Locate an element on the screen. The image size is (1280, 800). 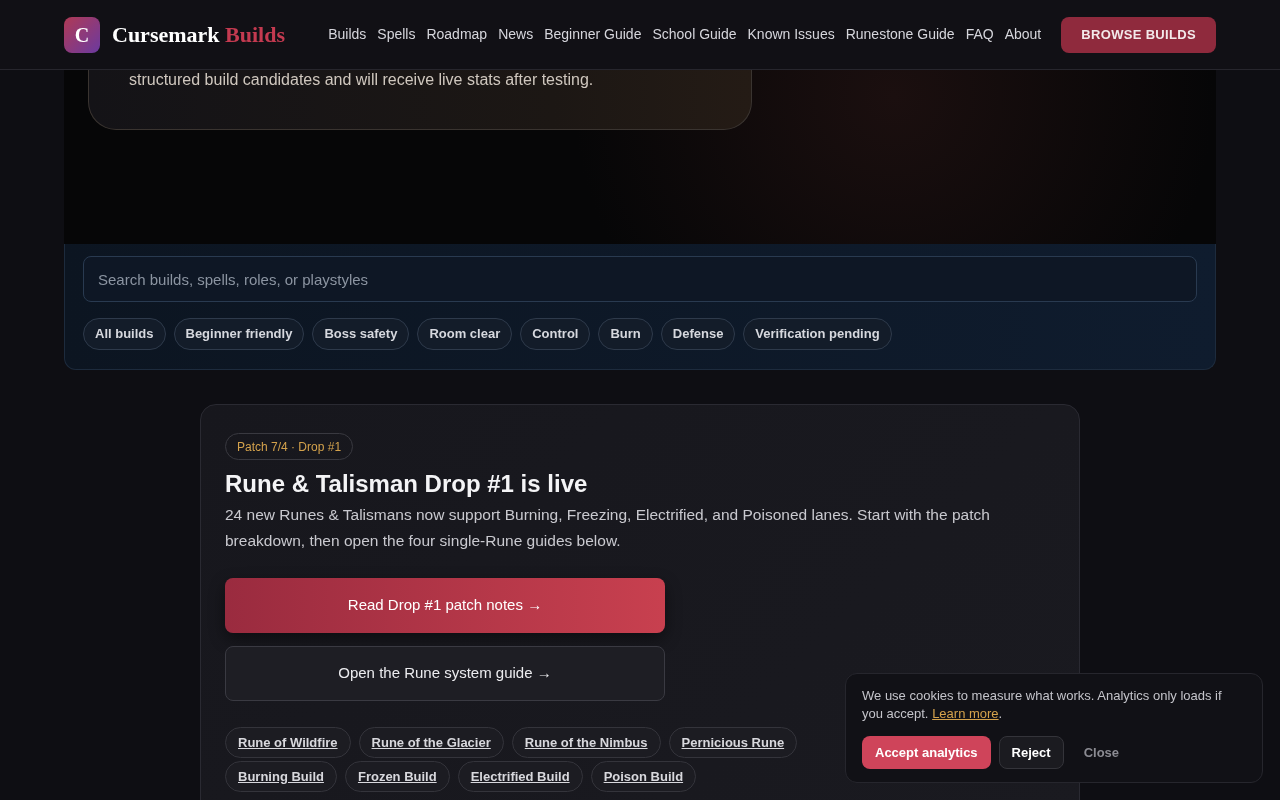
cookie-notice: We use cookies to measure what works. Analytics only loads if you accept. Learn more. is located at coordinates (1042, 705).